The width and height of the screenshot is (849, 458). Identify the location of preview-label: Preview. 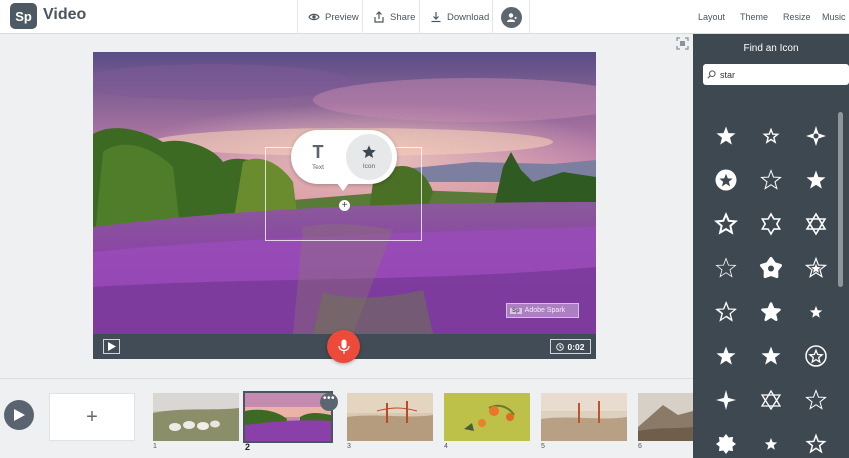
(342, 17).